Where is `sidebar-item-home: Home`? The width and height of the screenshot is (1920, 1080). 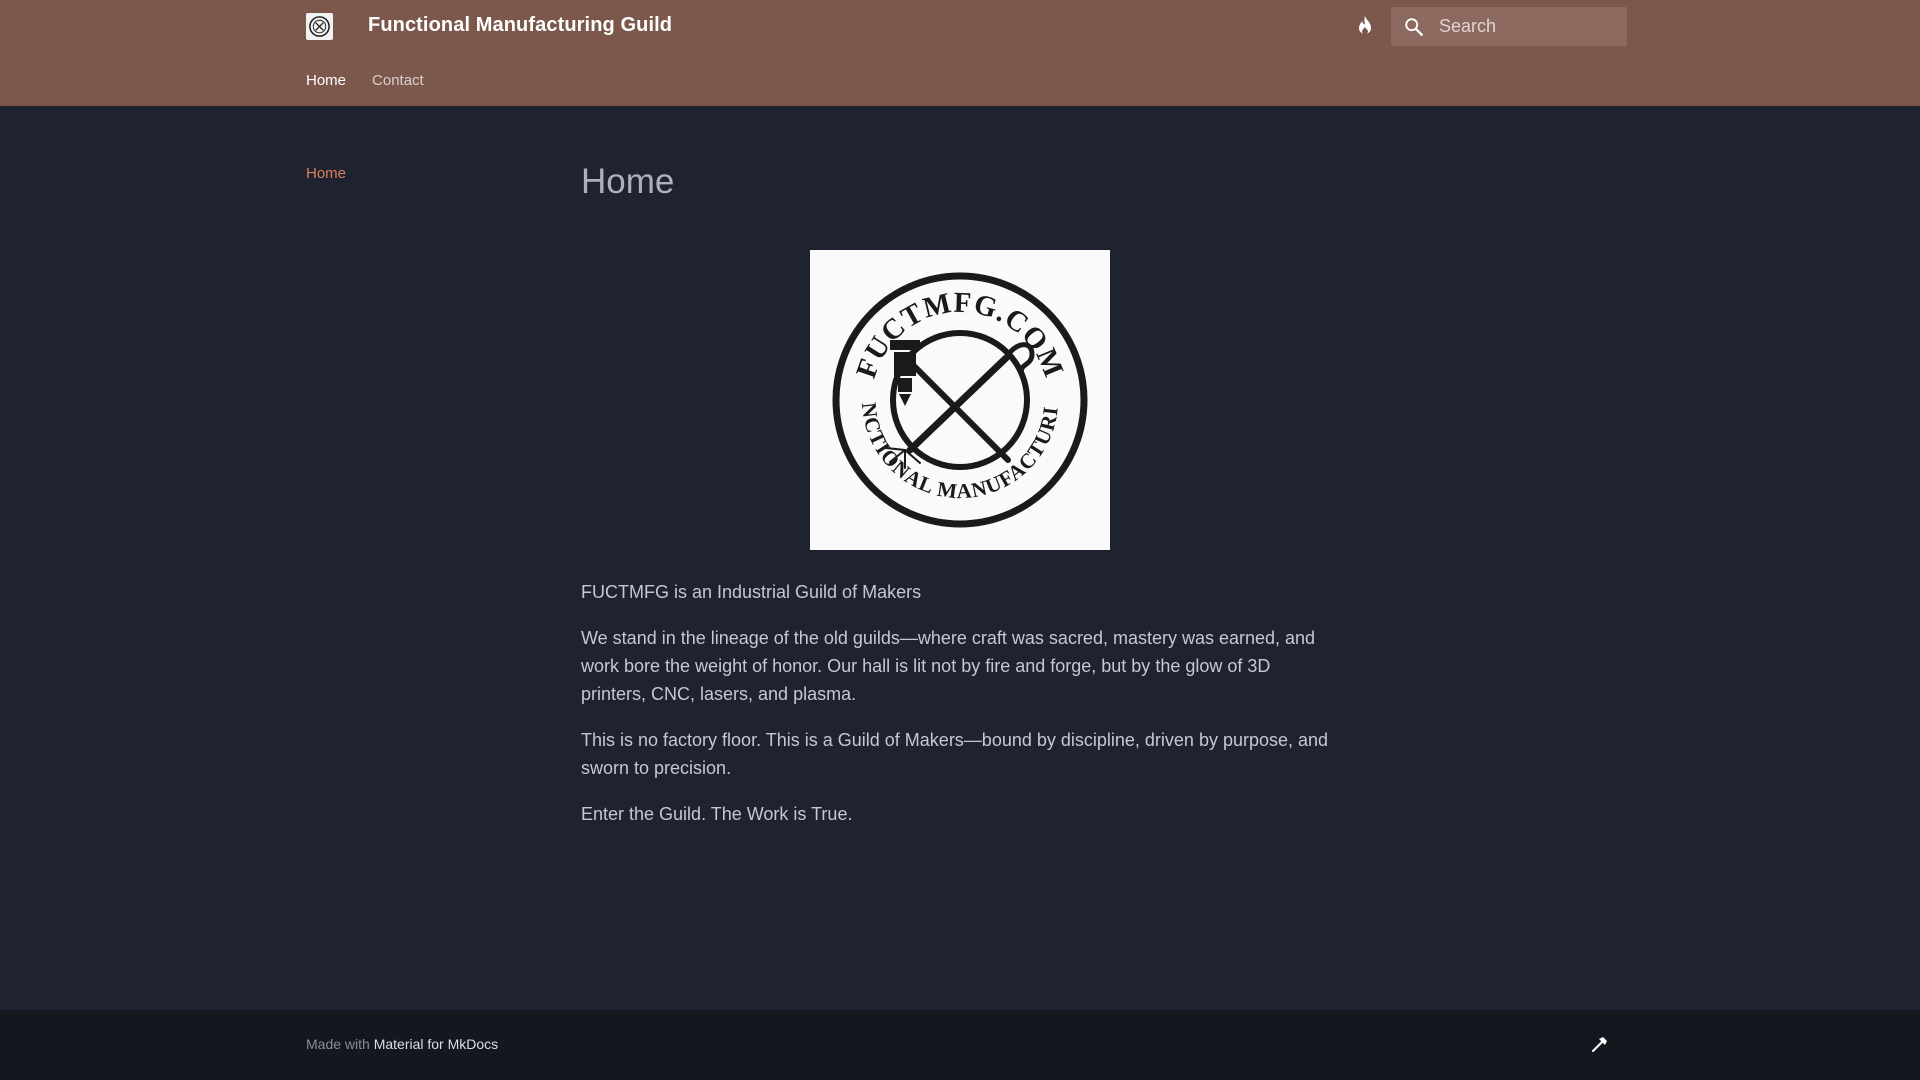
sidebar-item-home: Home is located at coordinates (326, 173).